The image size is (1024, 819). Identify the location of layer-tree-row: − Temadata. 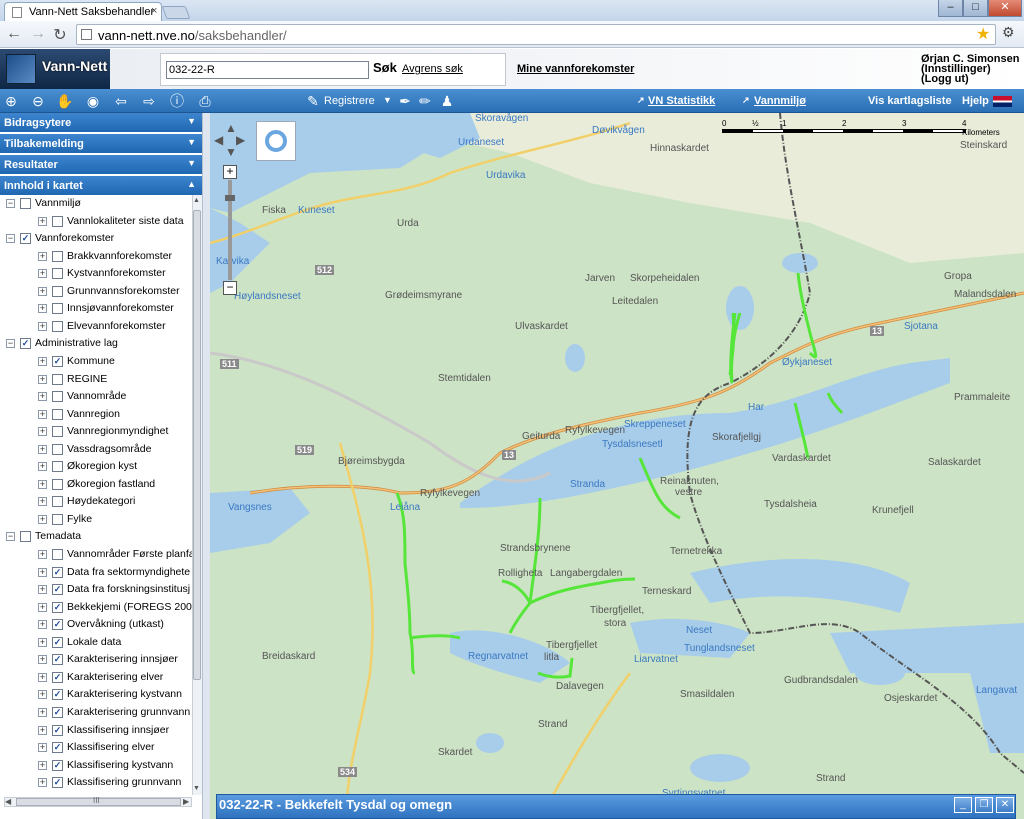
(96, 536).